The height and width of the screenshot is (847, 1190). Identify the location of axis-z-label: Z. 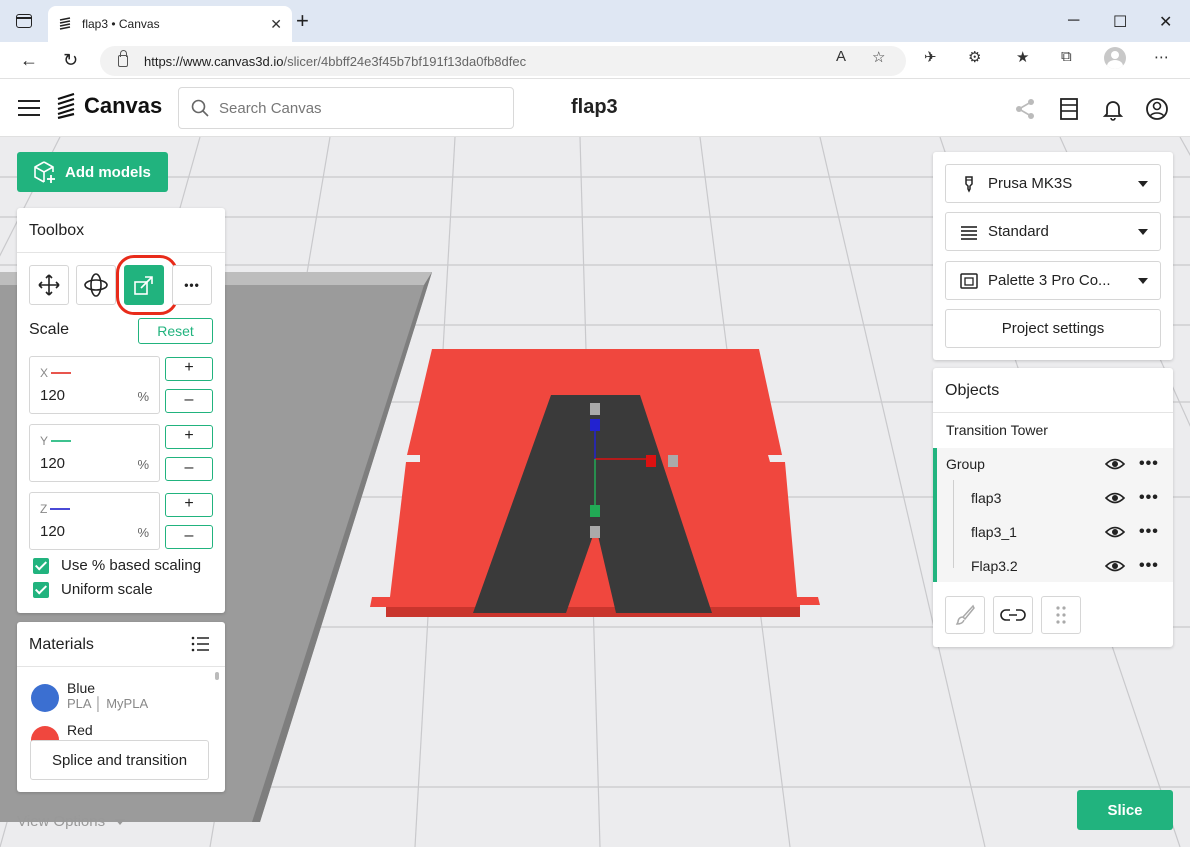
(55, 509).